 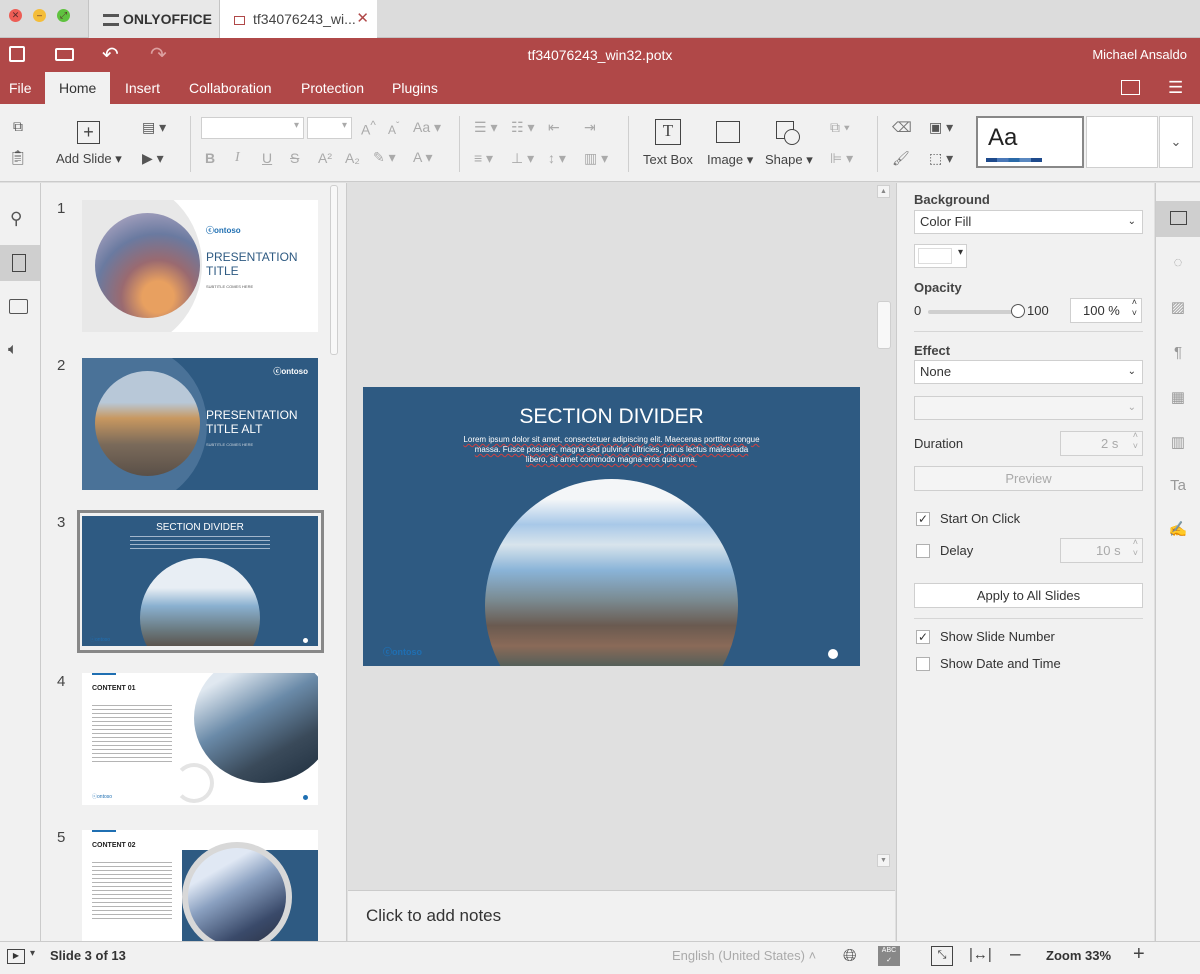 I want to click on menu-home: Home, so click(x=78, y=88).